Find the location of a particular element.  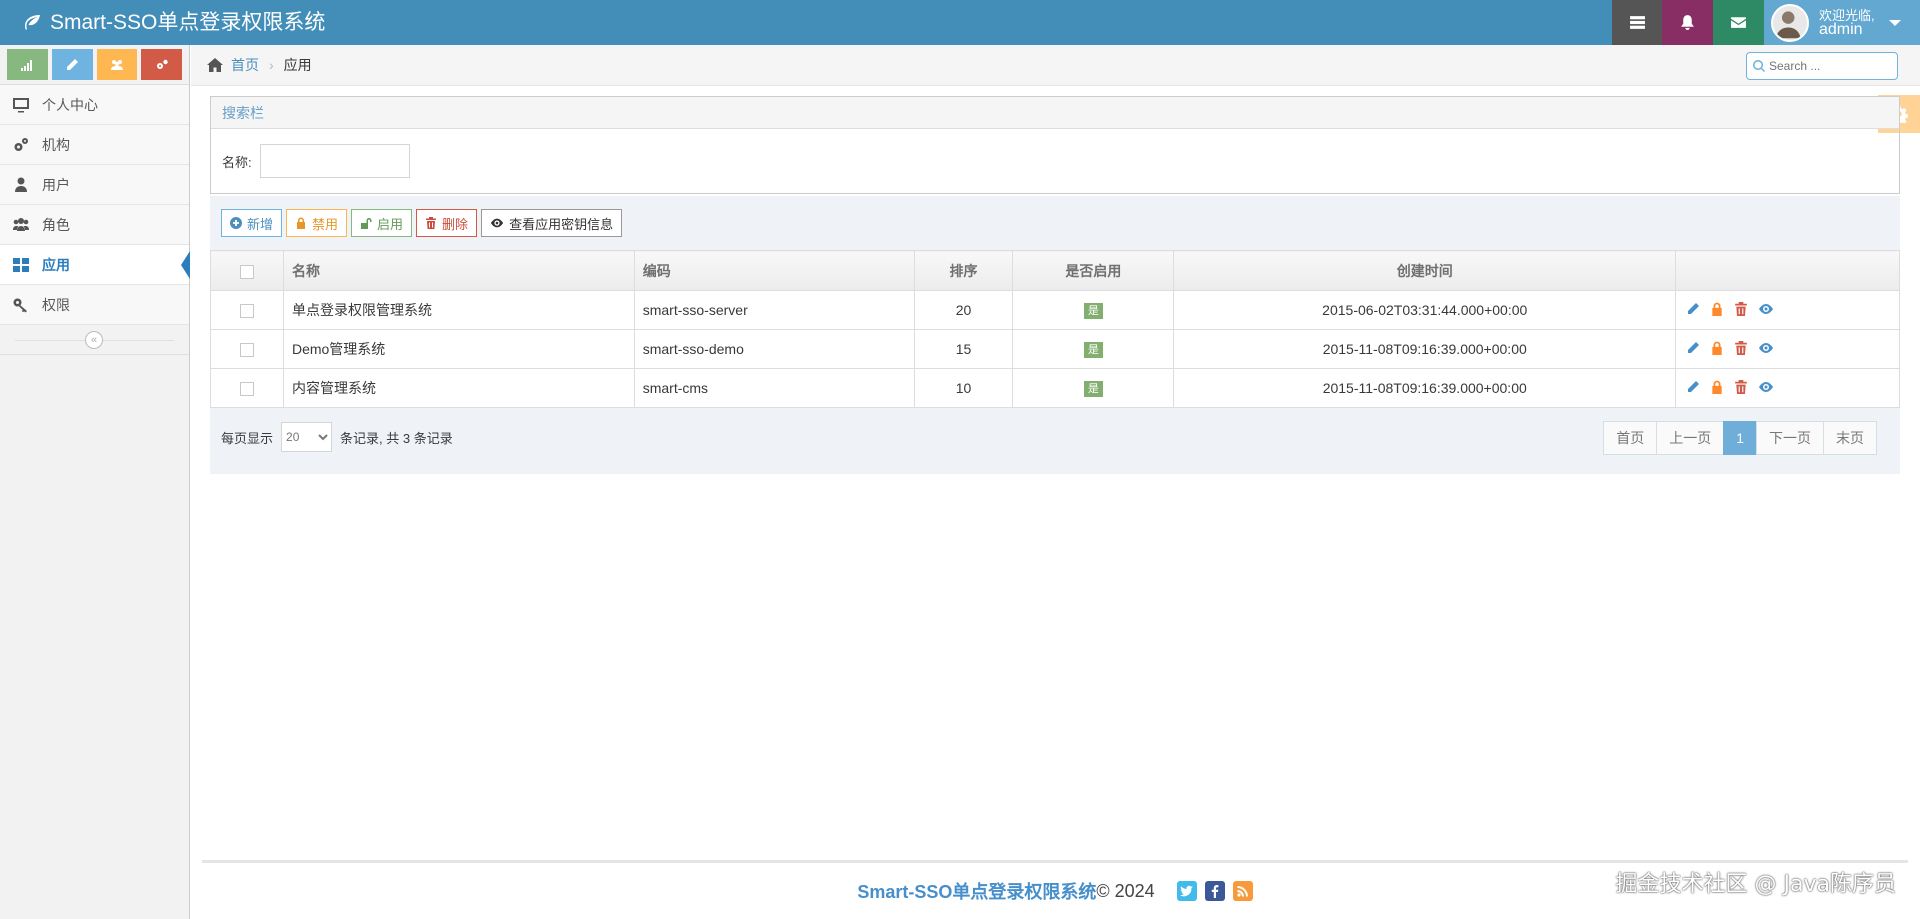

current-page-button: 1 is located at coordinates (1740, 438).